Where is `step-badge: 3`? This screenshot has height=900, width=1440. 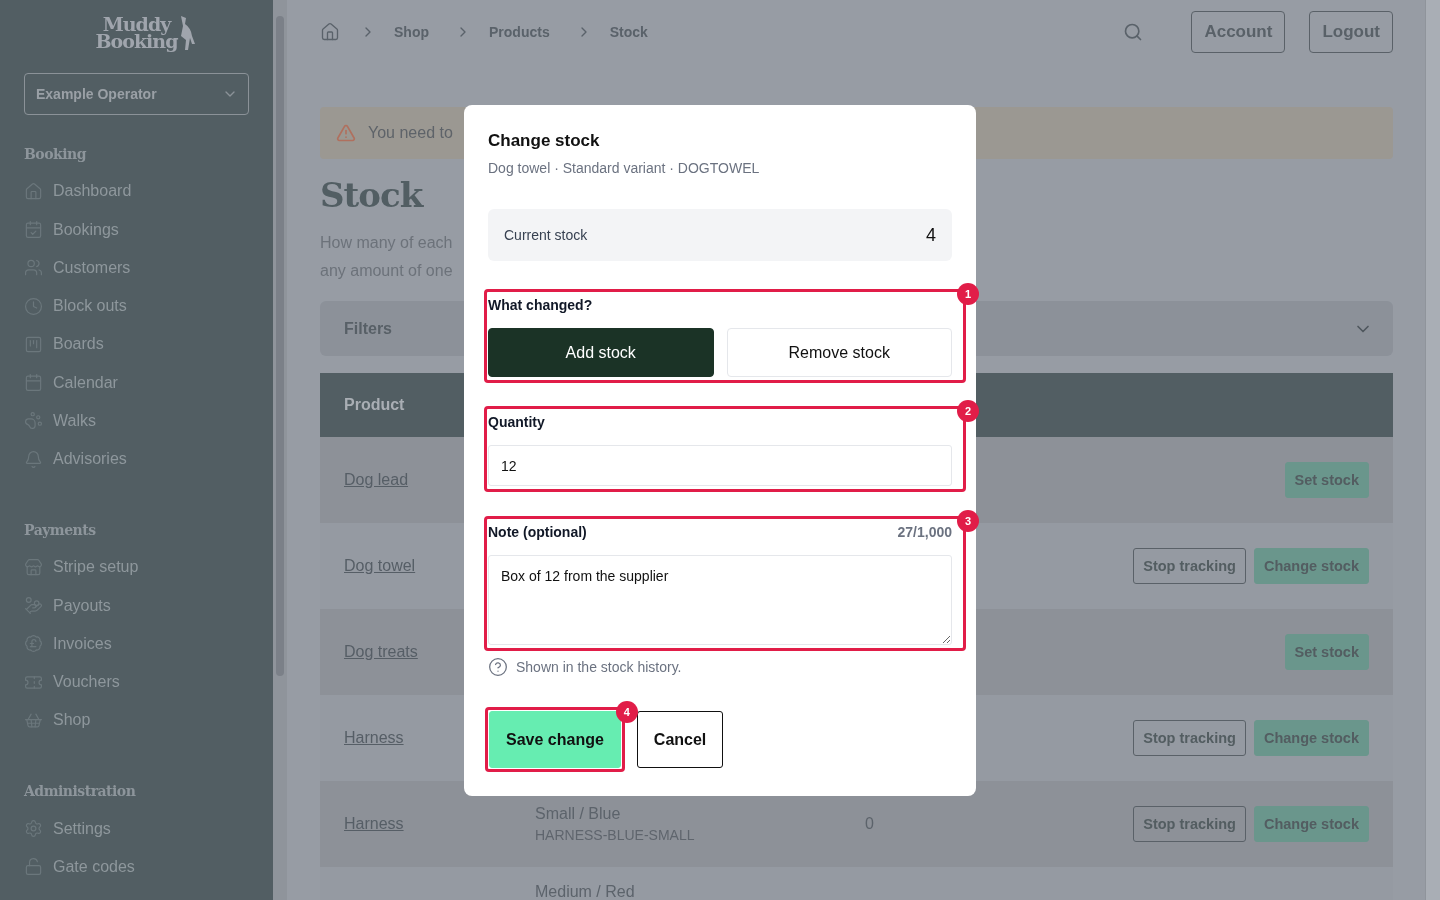 step-badge: 3 is located at coordinates (968, 521).